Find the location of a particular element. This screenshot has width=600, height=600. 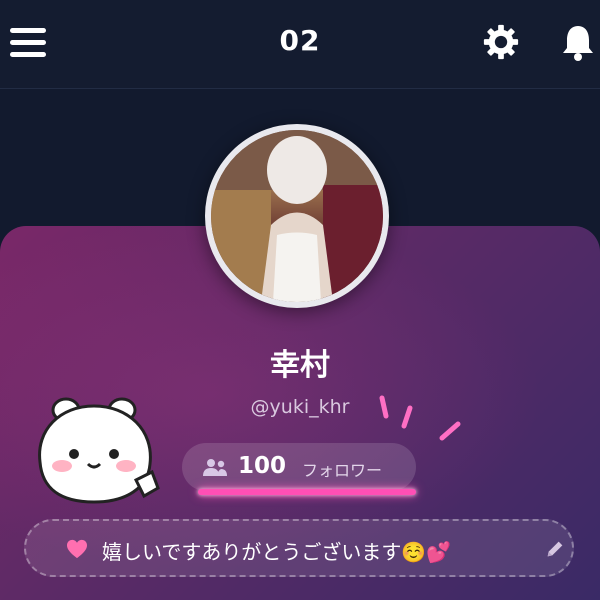

highlight-underline is located at coordinates (307, 492).